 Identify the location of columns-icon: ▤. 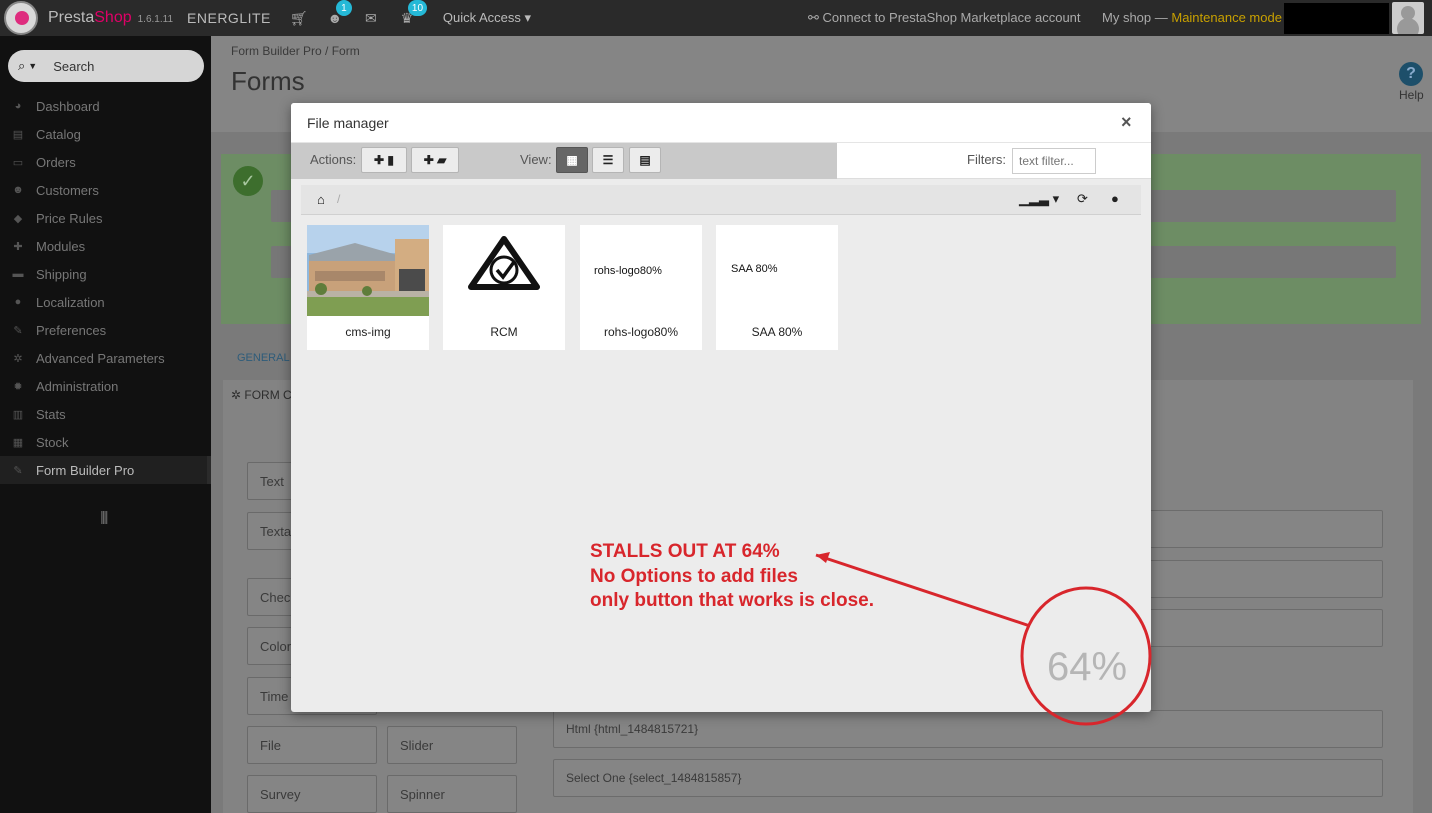
(645, 160).